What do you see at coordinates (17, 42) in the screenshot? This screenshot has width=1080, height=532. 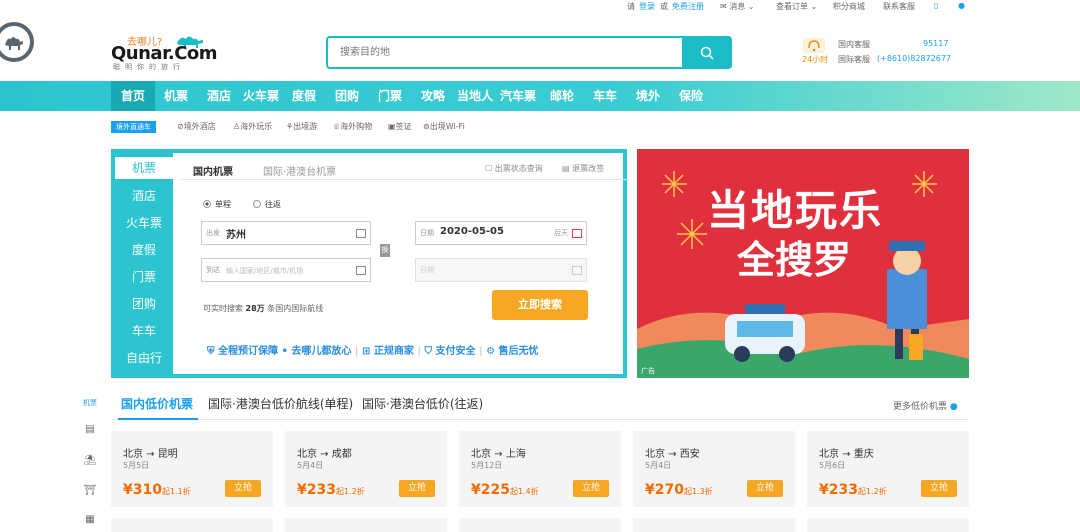 I see `camel-badge-icon` at bounding box center [17, 42].